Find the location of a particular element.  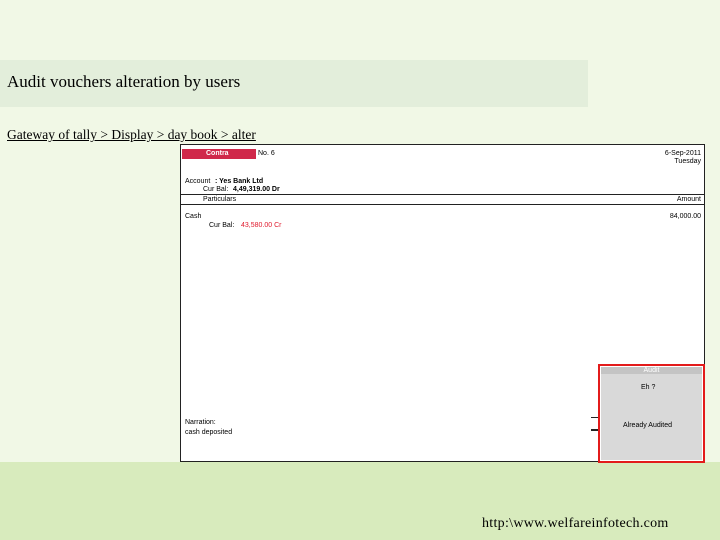

ledger-balance-label: Cur Bal: is located at coordinates (222, 225).